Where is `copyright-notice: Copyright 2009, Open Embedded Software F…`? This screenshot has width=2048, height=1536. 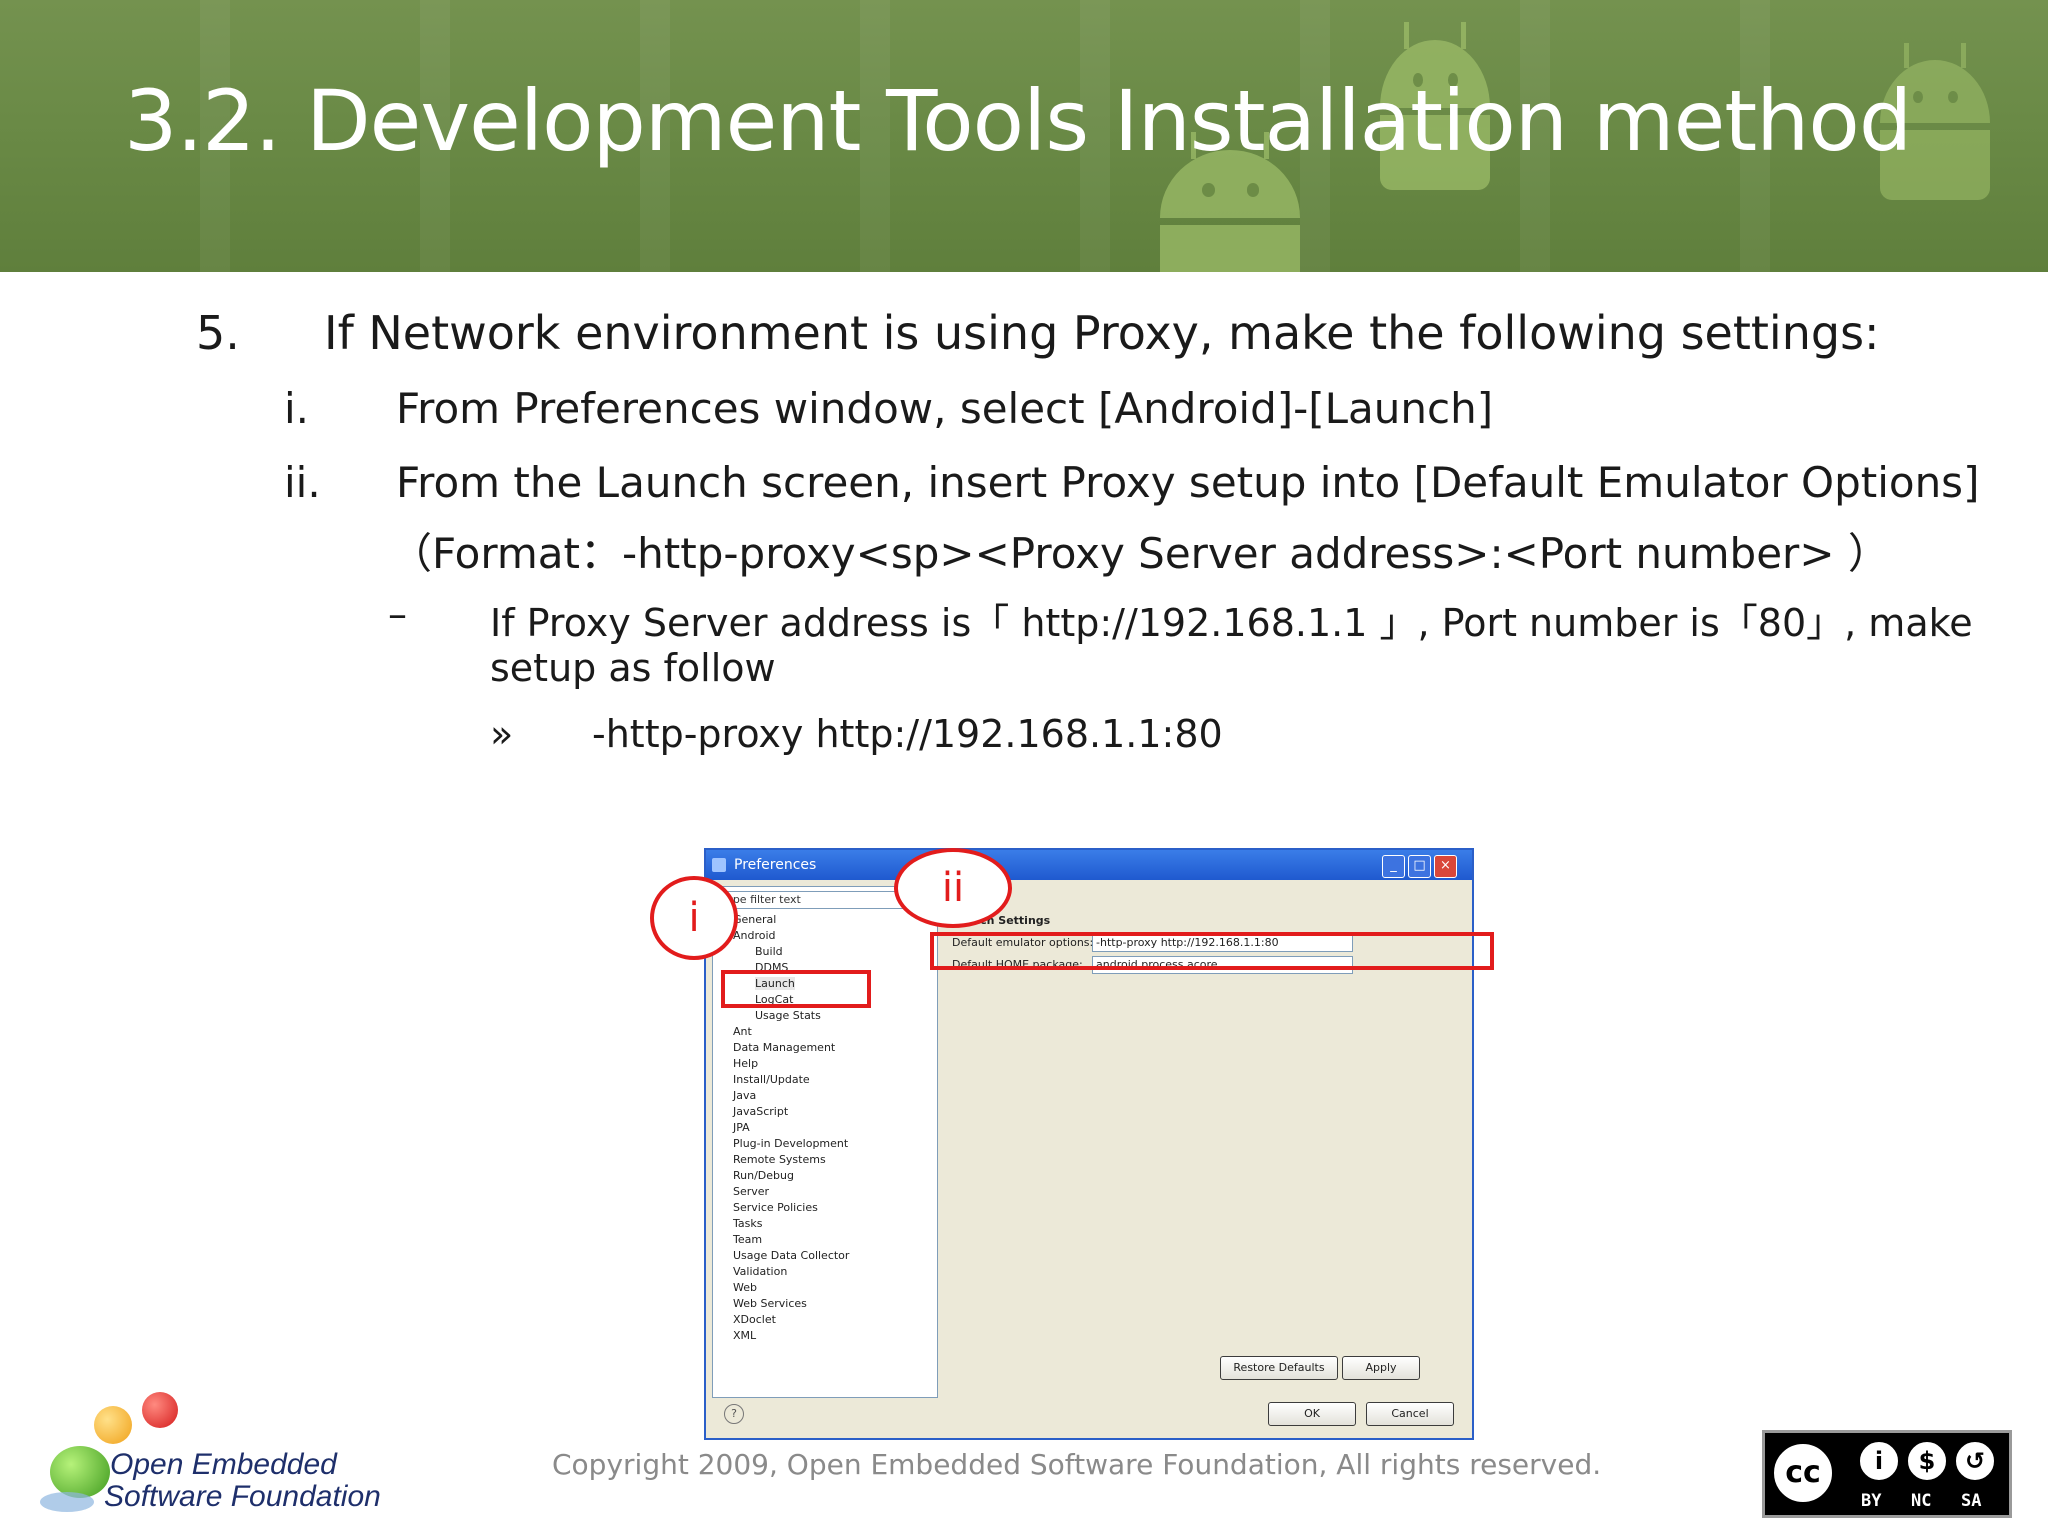 copyright-notice: Copyright 2009, Open Embedded Software F… is located at coordinates (1077, 1464).